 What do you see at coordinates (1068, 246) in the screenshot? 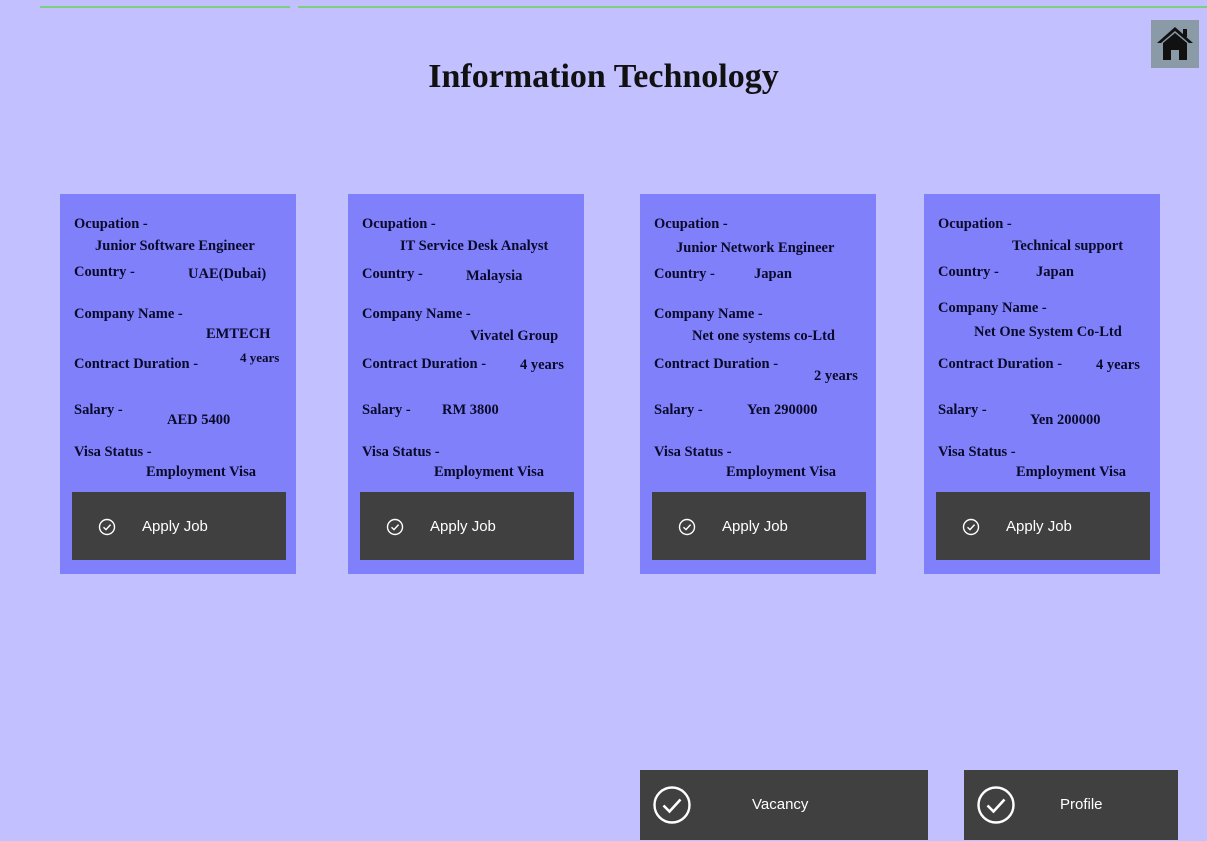
I see `occupation-value: Technical support` at bounding box center [1068, 246].